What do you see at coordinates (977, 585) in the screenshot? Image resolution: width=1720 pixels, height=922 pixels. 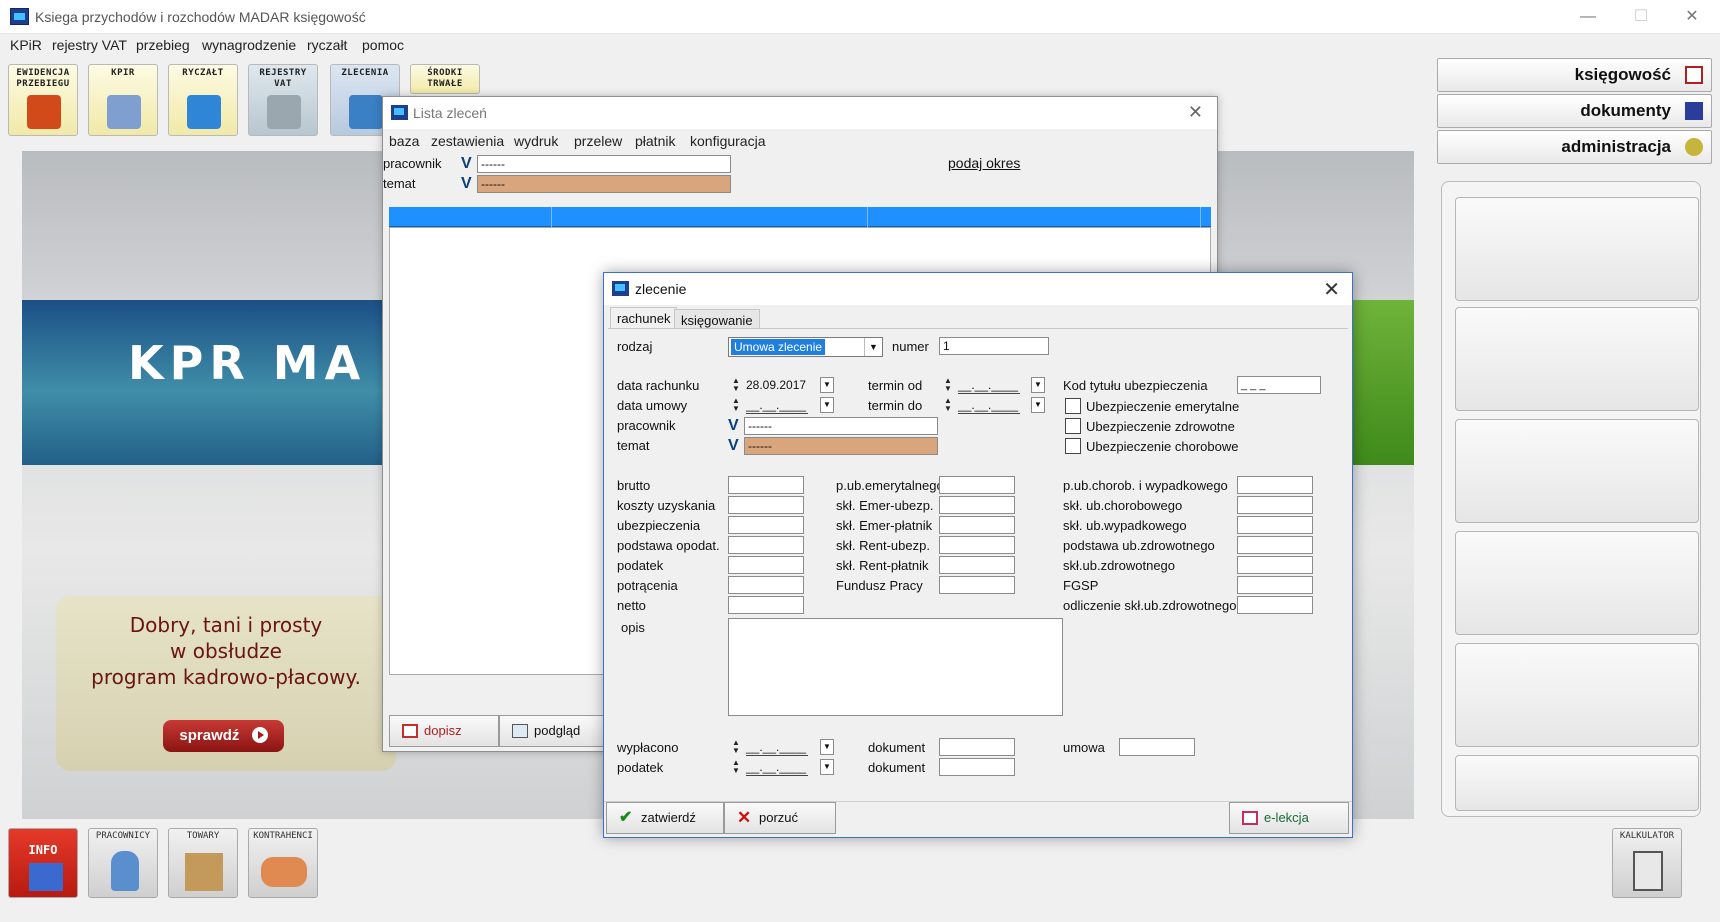 I see `fundusz-pracy-field` at bounding box center [977, 585].